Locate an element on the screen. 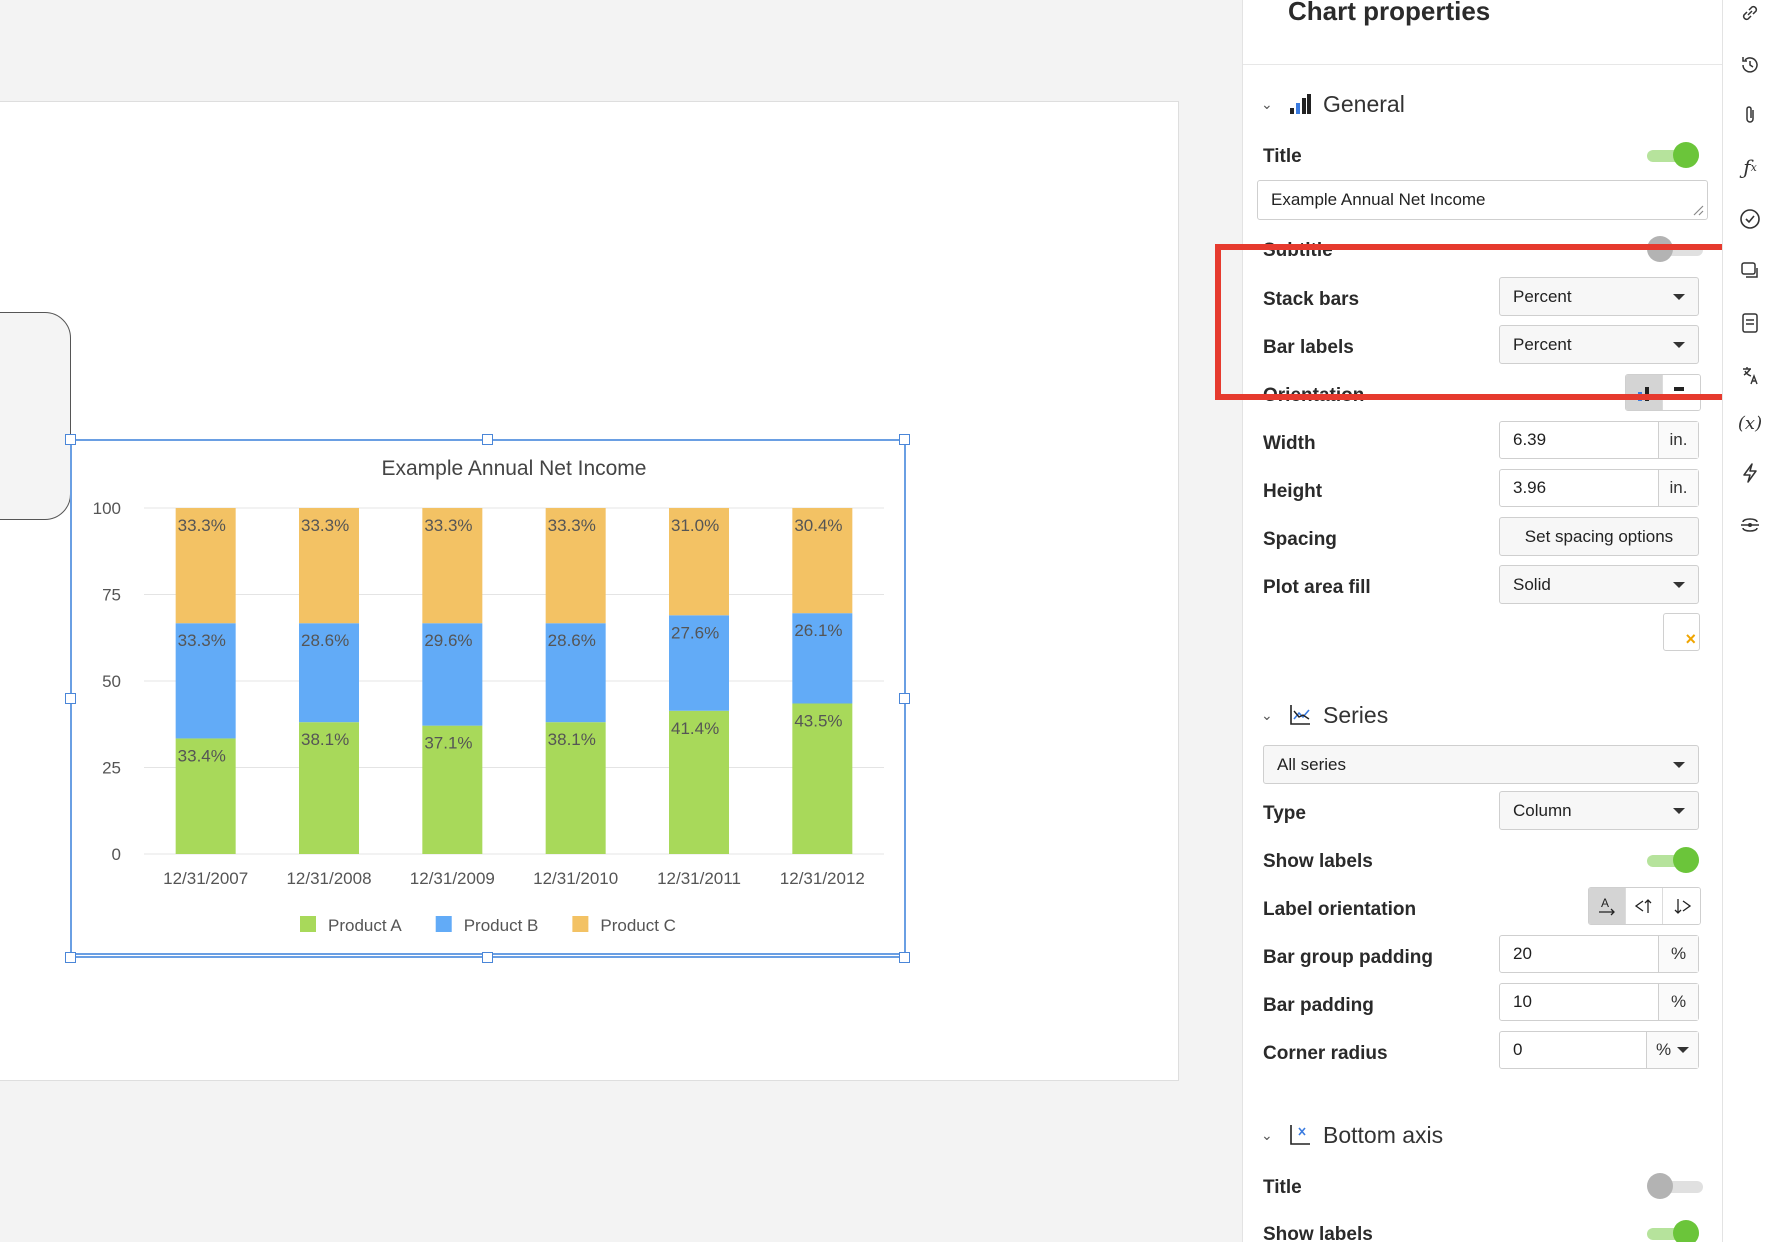  notes-icon is located at coordinates (1750, 323).